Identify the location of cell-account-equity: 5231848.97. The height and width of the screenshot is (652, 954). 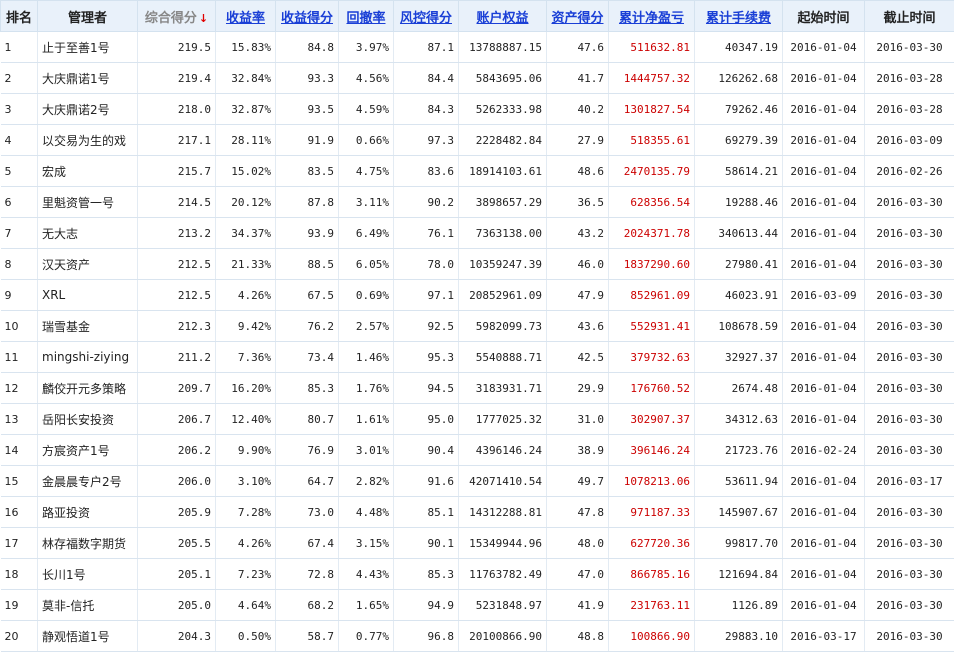
(503, 605).